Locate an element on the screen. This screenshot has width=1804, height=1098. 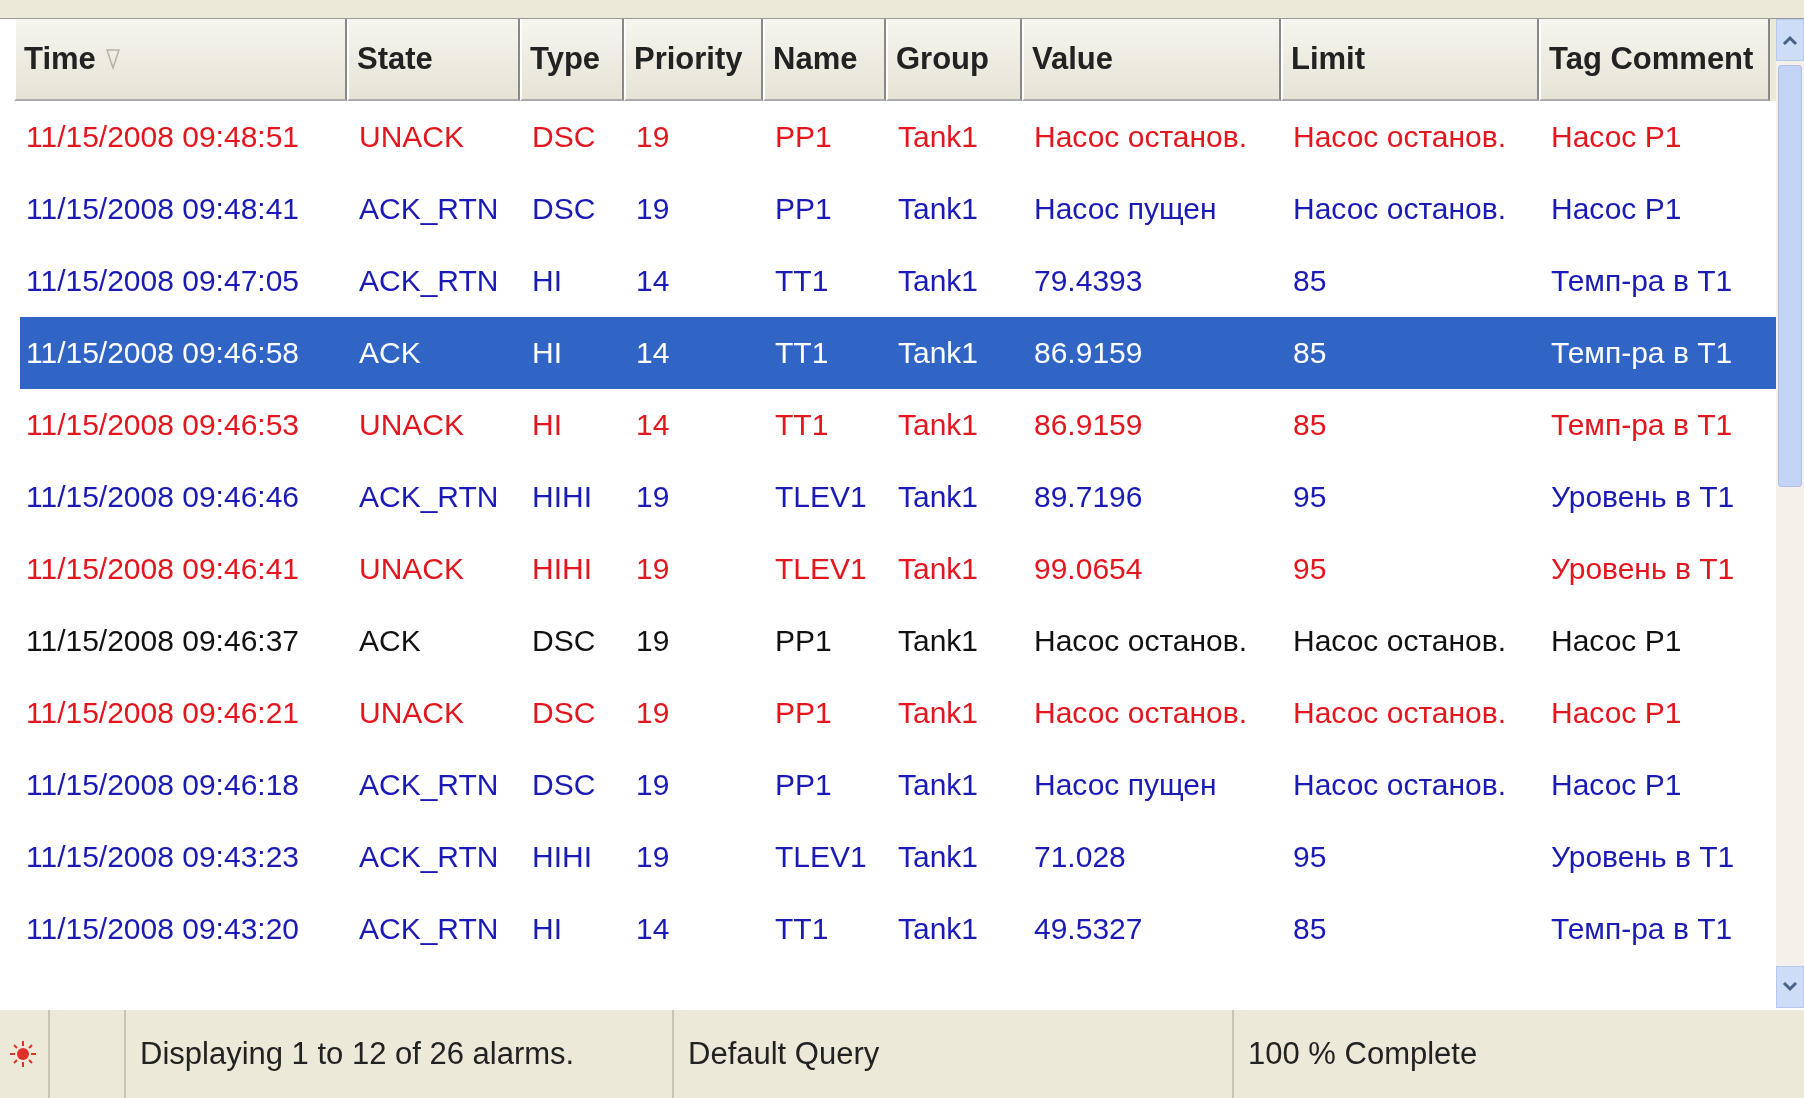
scroll-up-button is located at coordinates (1790, 40).